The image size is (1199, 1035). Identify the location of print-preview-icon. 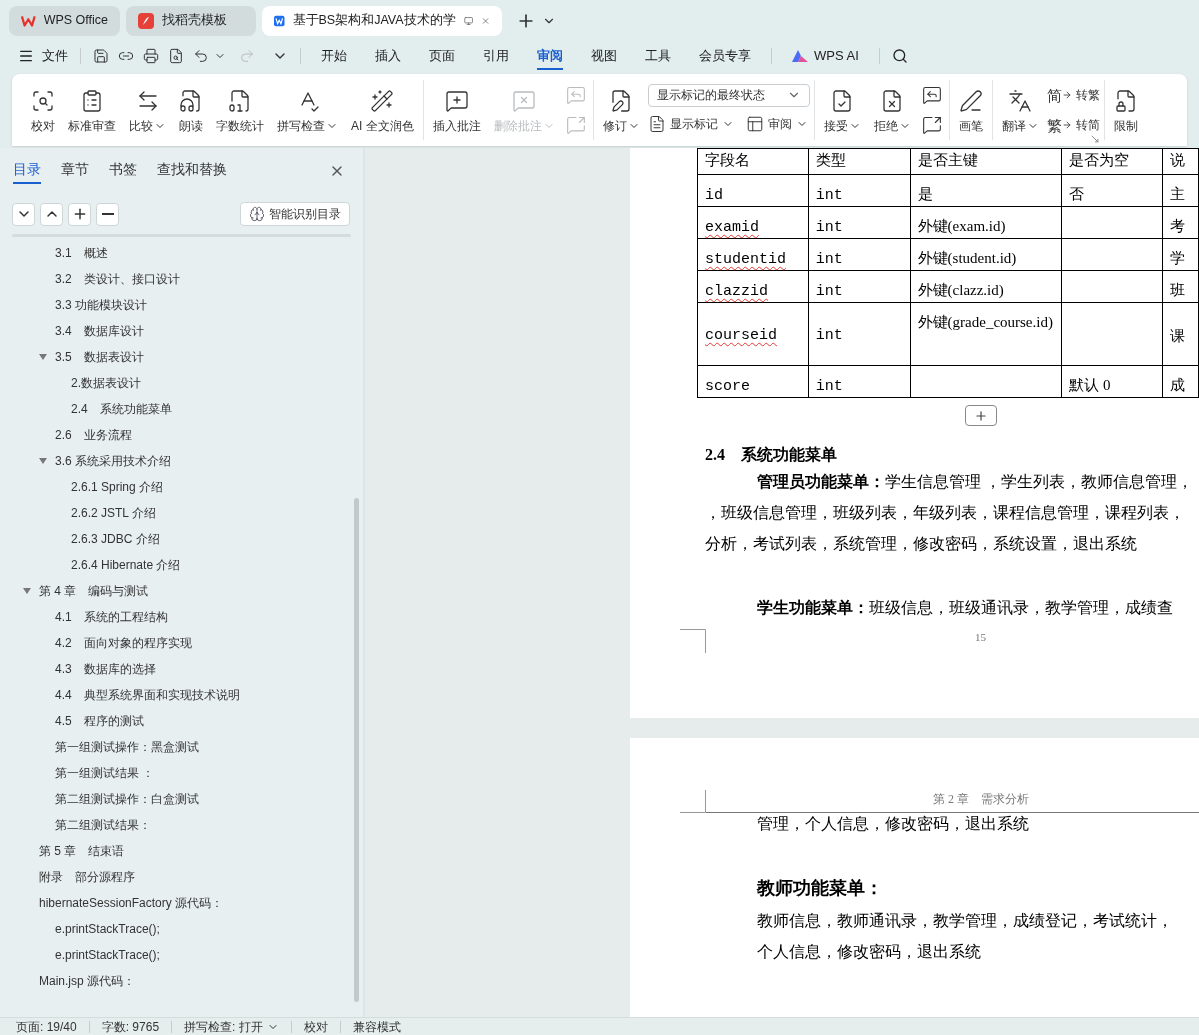
(176, 56).